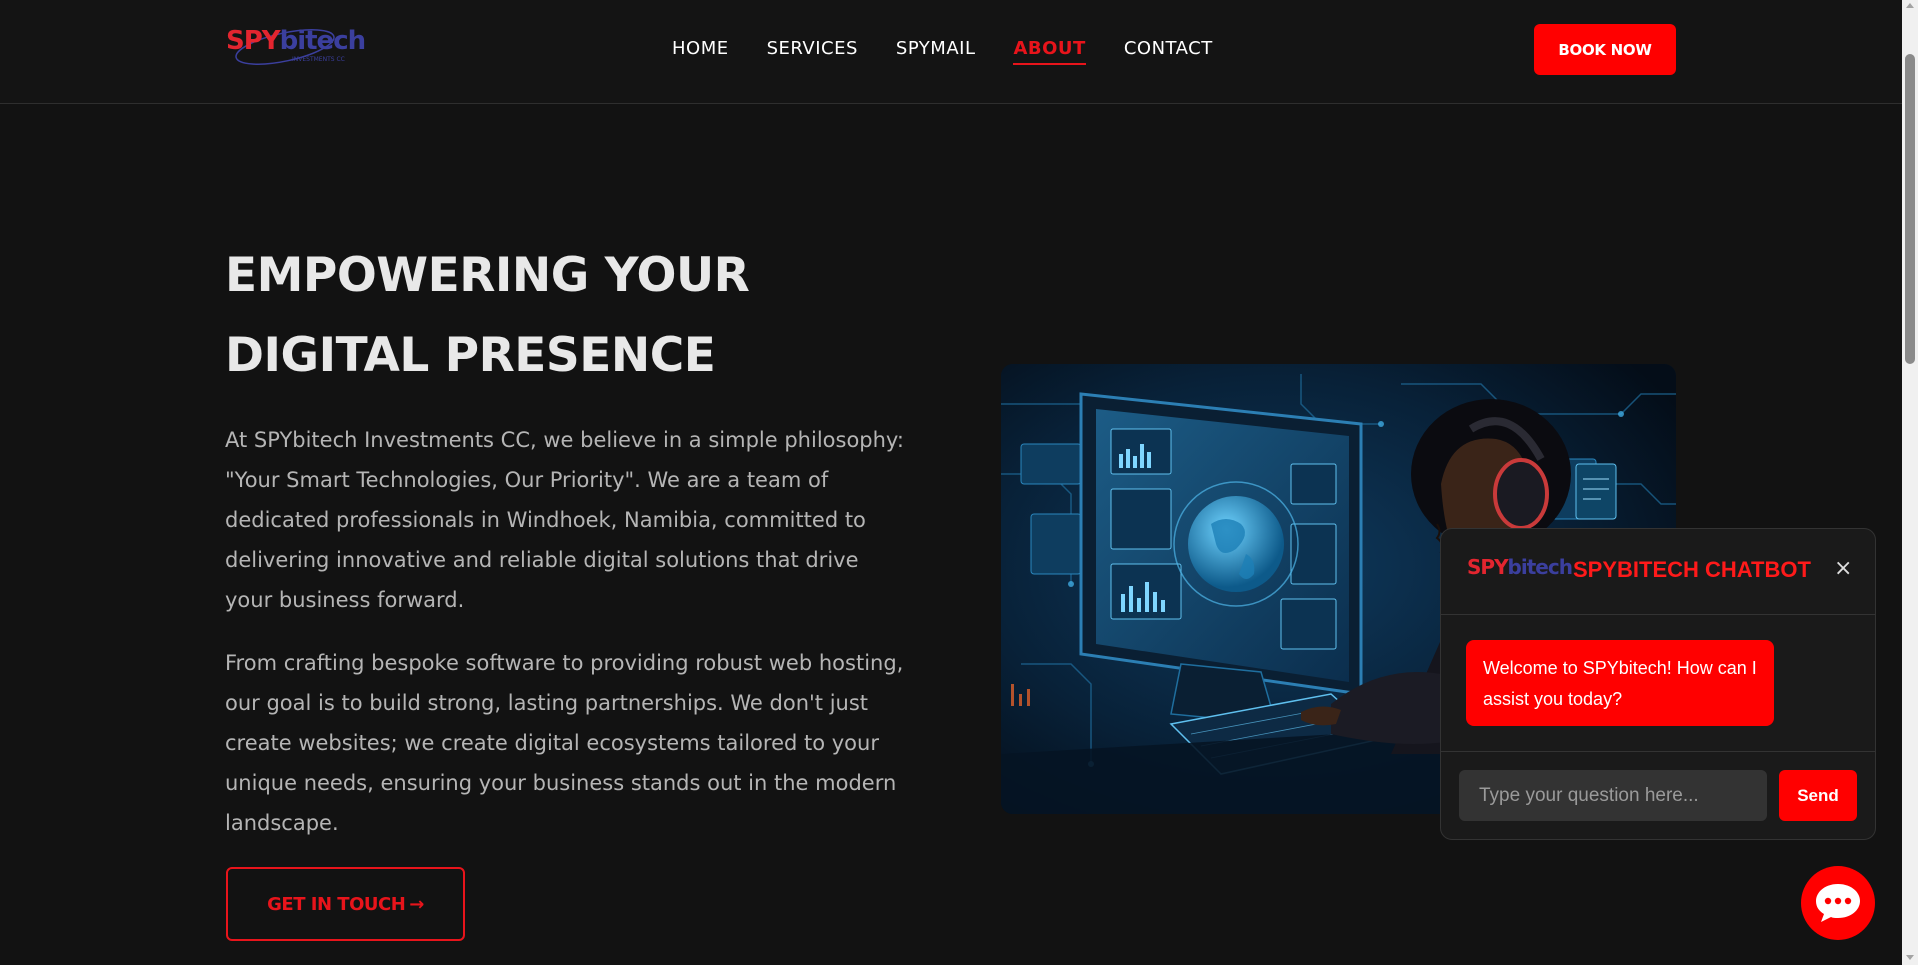 The image size is (1918, 965). What do you see at coordinates (1910, 482) in the screenshot?
I see `page-scrollbar` at bounding box center [1910, 482].